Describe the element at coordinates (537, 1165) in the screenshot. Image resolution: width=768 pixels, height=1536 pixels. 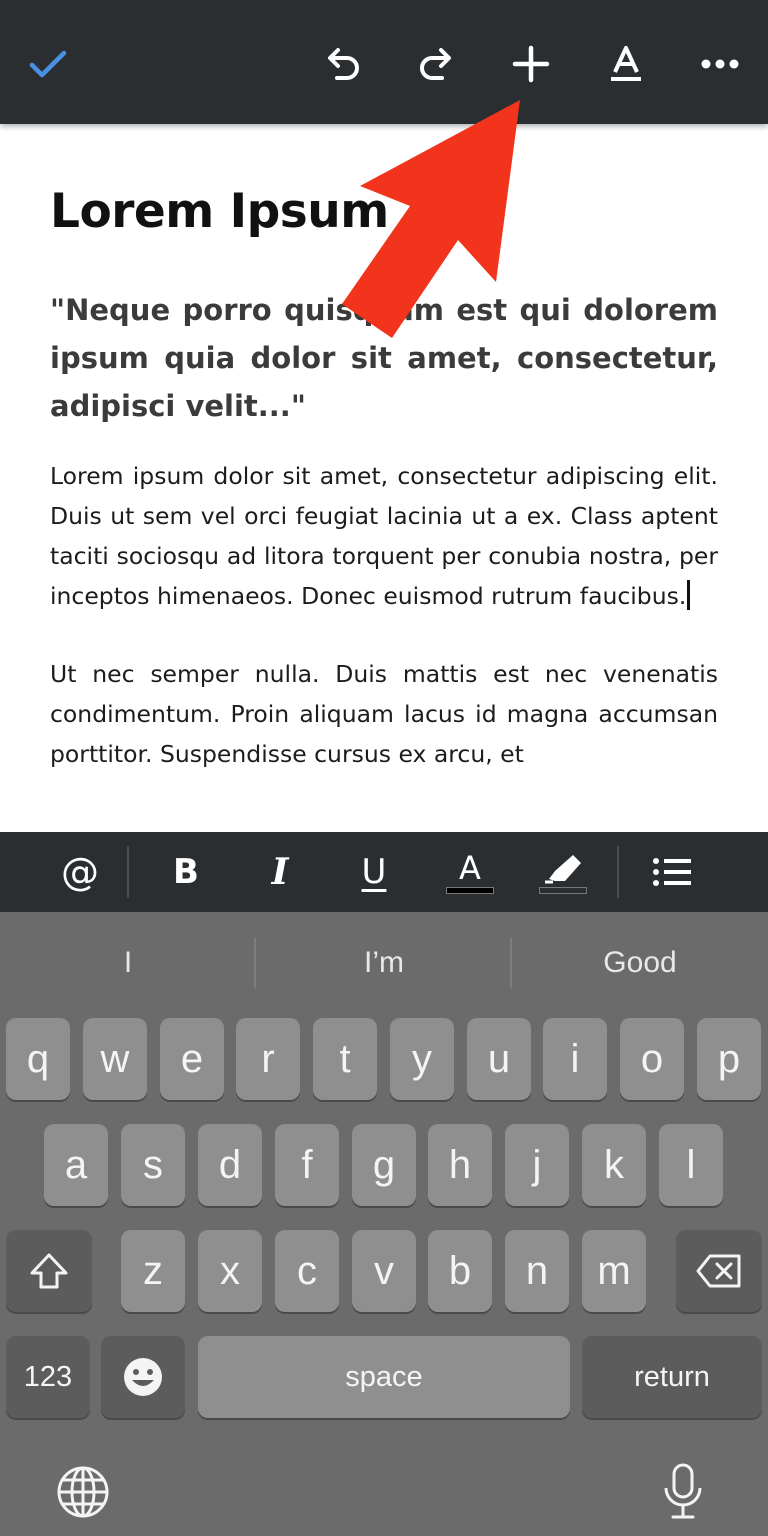
I see `key-j: j` at that location.